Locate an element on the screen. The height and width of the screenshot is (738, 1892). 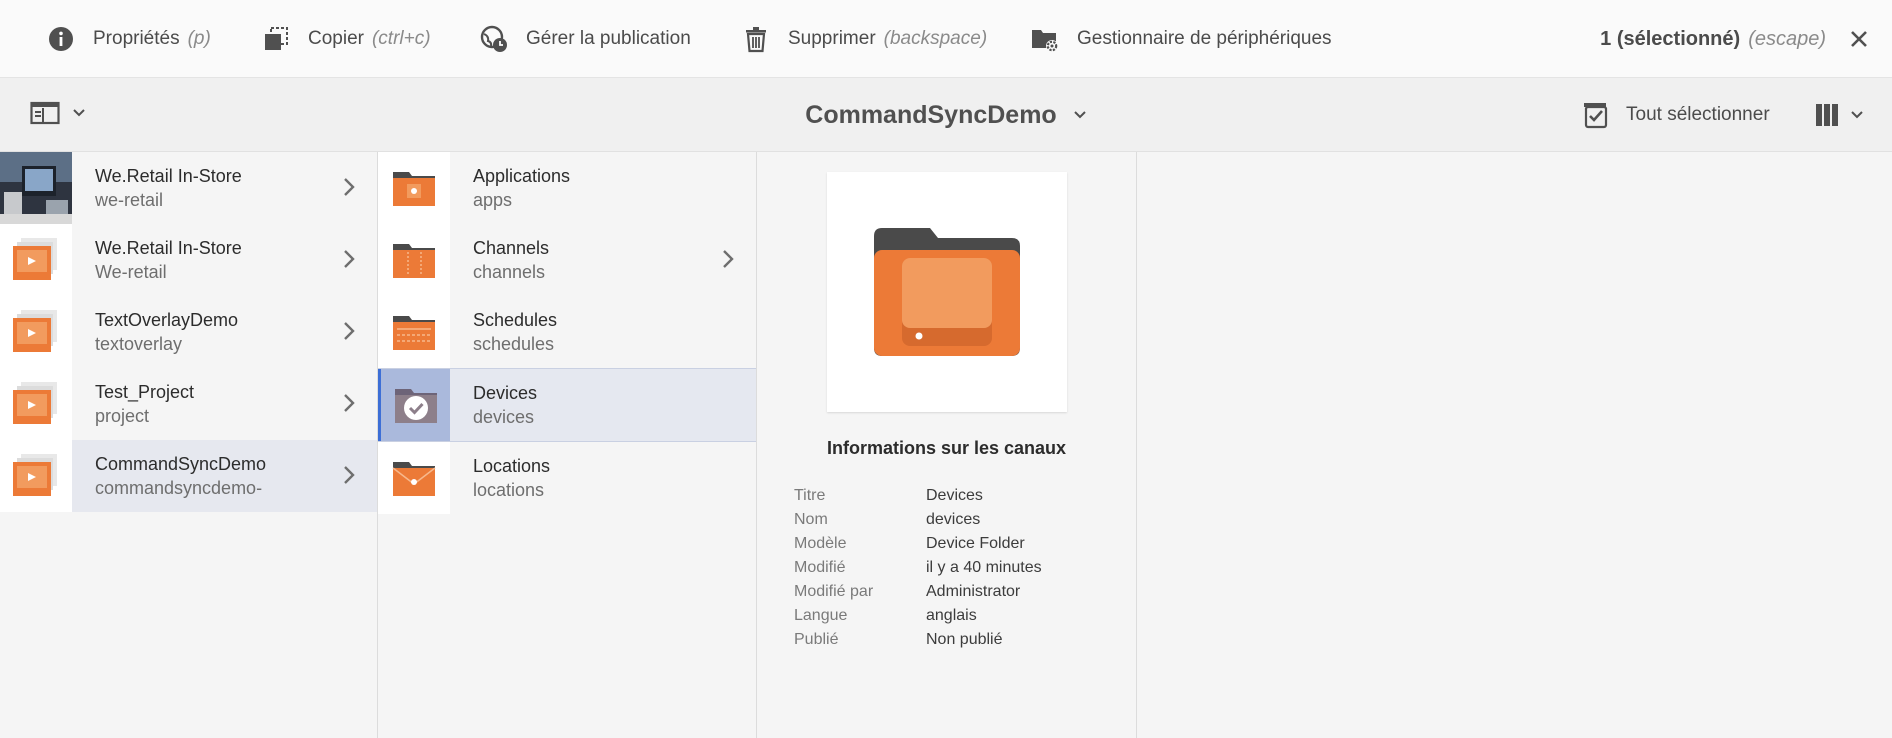
property-key: Nom is located at coordinates (811, 519).